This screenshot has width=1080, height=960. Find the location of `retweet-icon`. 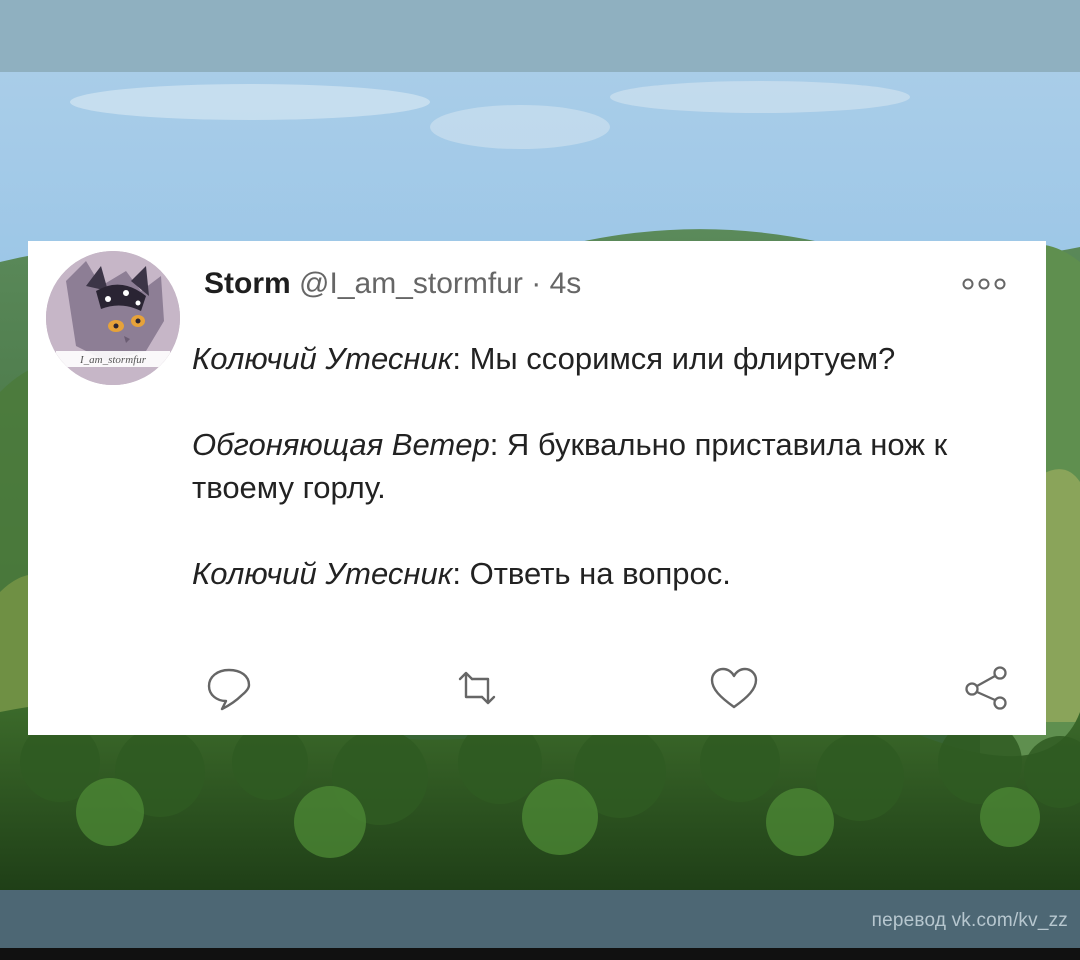

retweet-icon is located at coordinates (477, 688).